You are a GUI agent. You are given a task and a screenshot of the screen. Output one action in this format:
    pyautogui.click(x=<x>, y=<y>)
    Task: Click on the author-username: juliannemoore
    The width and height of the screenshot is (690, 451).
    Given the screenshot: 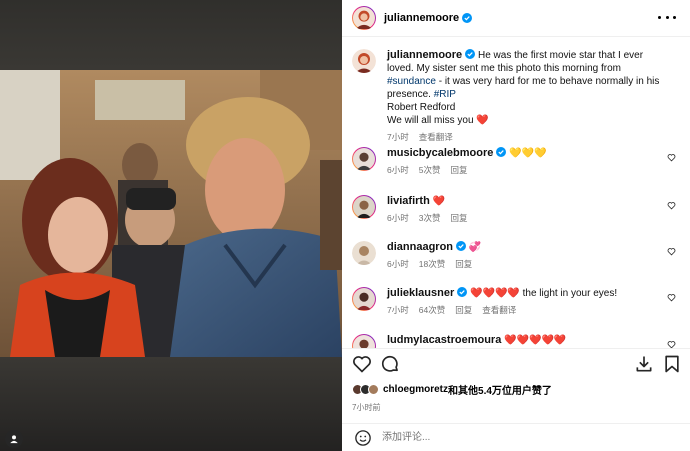 What is the action you would take?
    pyautogui.click(x=421, y=18)
    